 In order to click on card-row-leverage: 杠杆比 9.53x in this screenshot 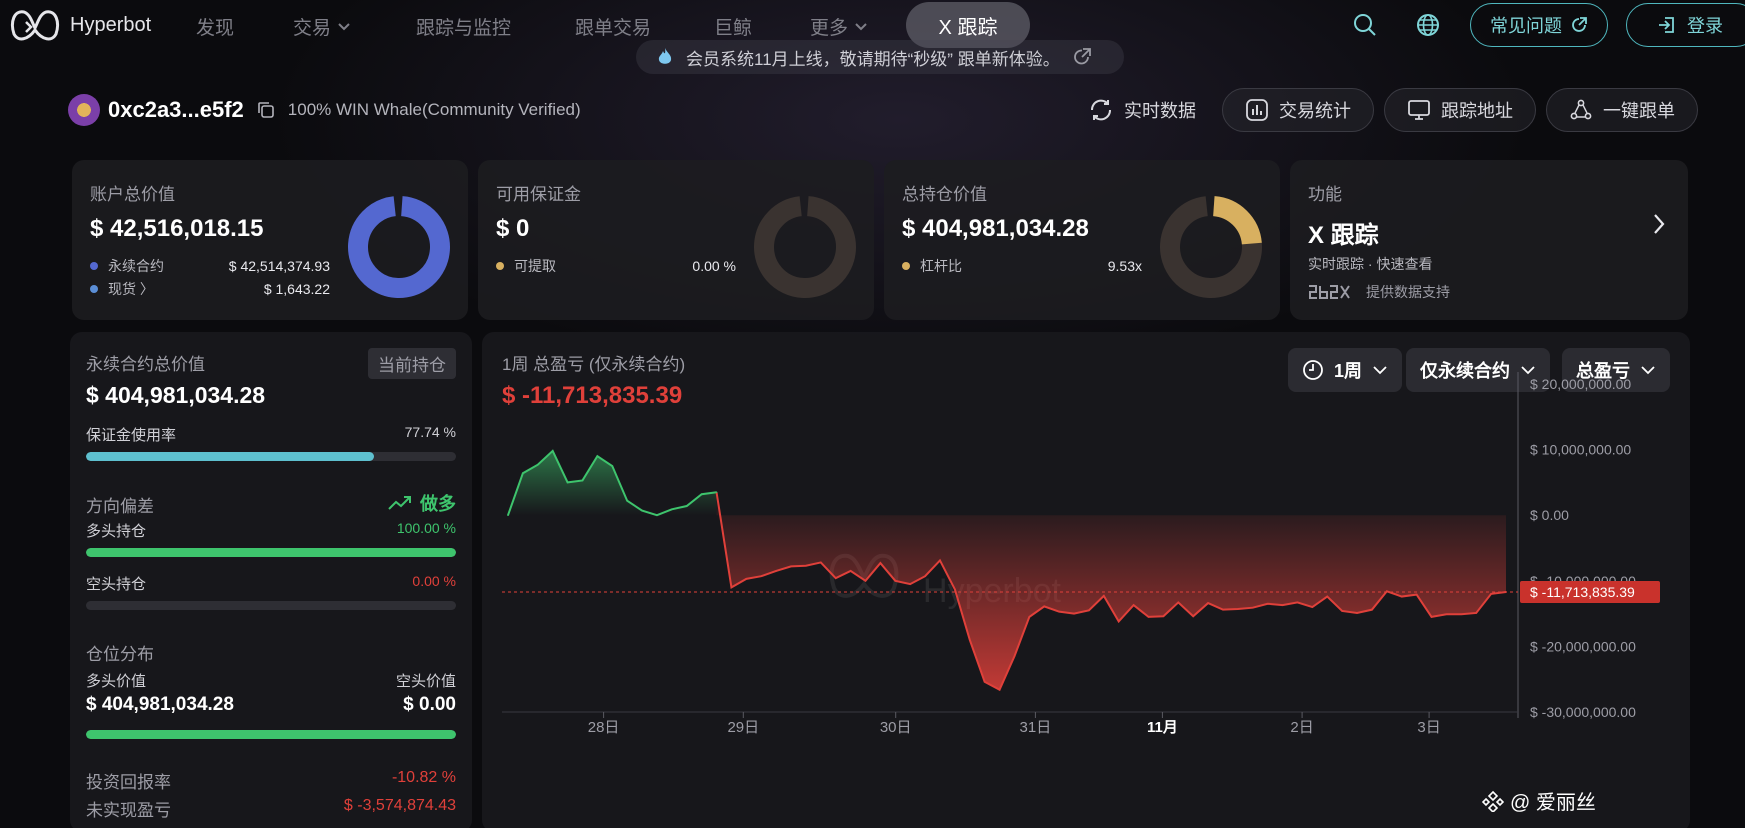, I will do `click(1022, 266)`.